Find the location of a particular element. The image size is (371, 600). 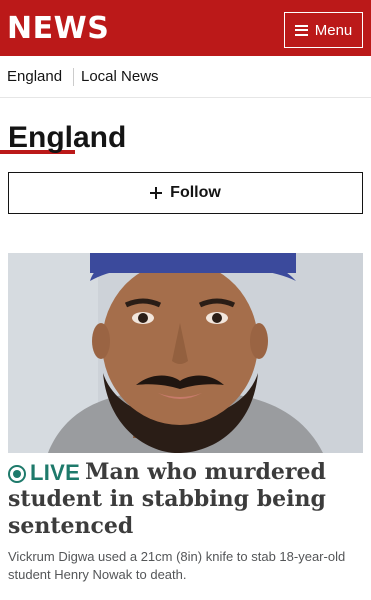

live-indicator-icon is located at coordinates (17, 473).